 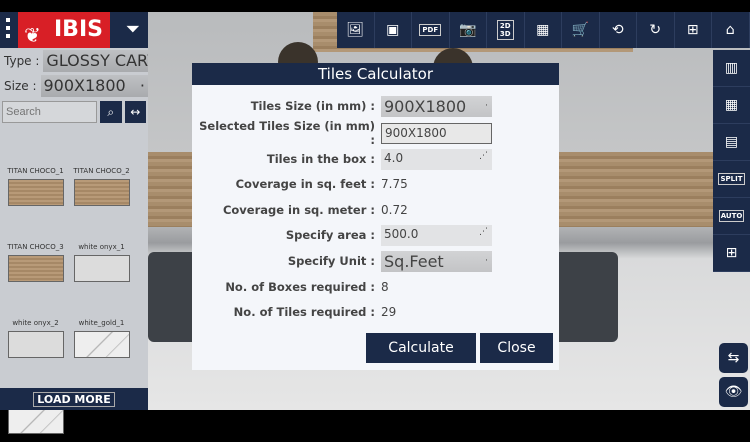 What do you see at coordinates (133, 29) in the screenshot?
I see `filter-icon: ⏷` at bounding box center [133, 29].